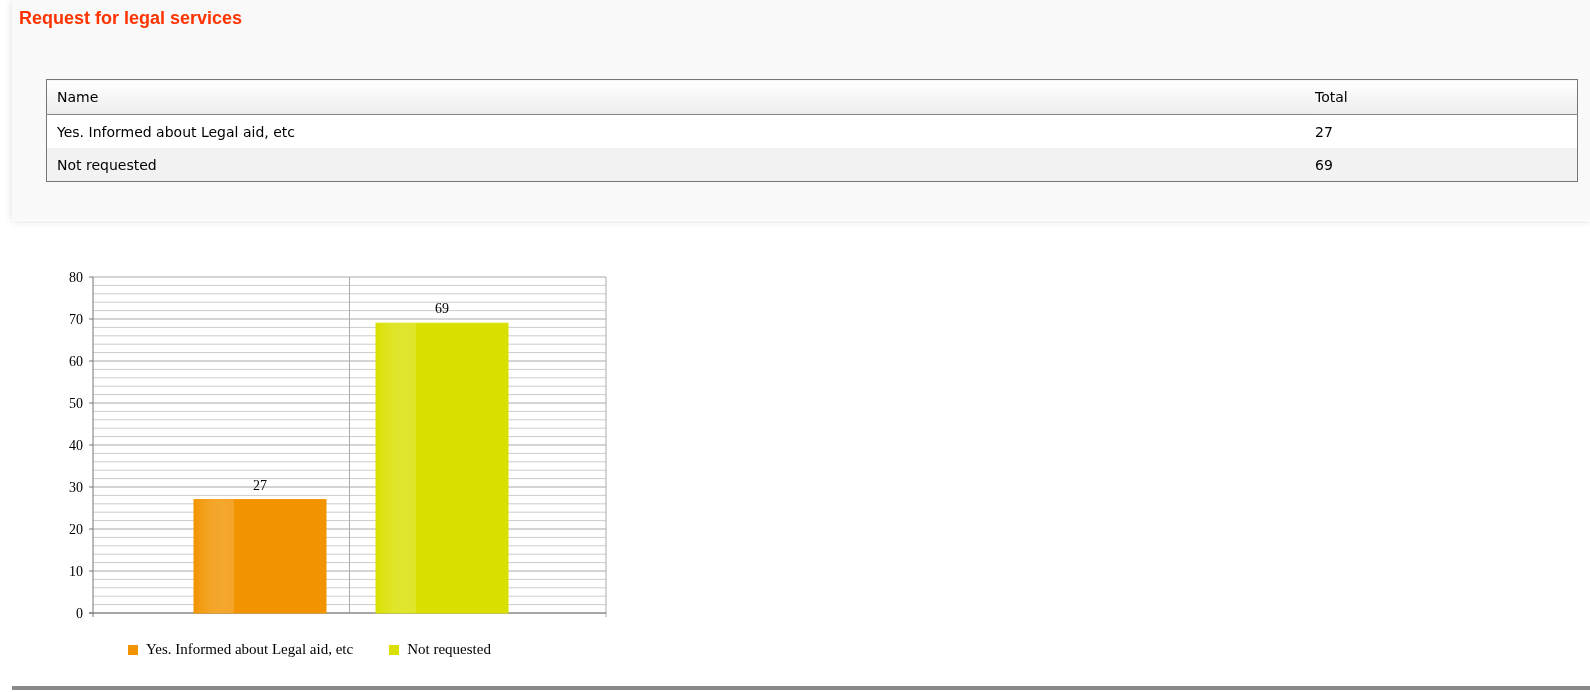 The width and height of the screenshot is (1590, 692). I want to click on y-tick-label: 40, so click(76, 445).